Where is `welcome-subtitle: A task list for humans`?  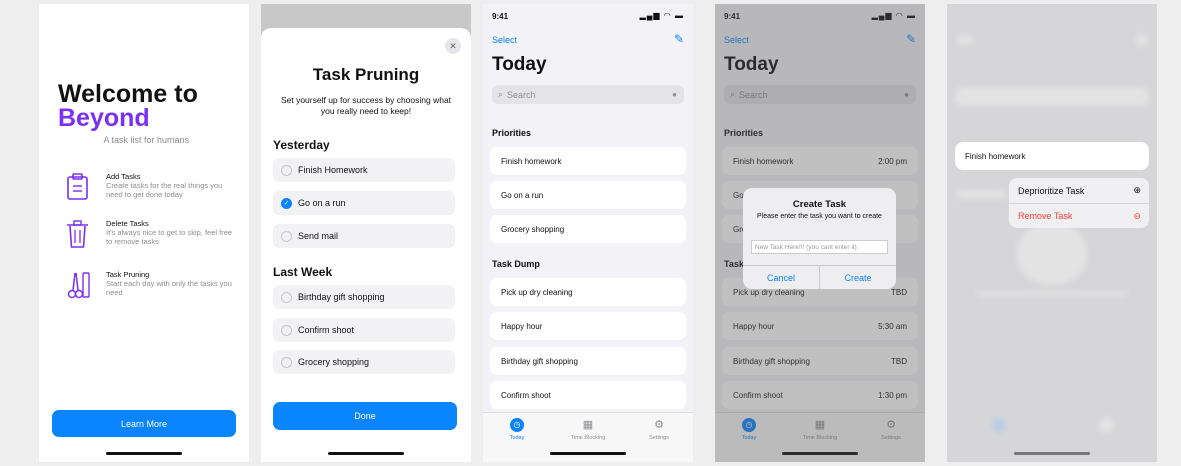 welcome-subtitle: A task list for humans is located at coordinates (146, 140).